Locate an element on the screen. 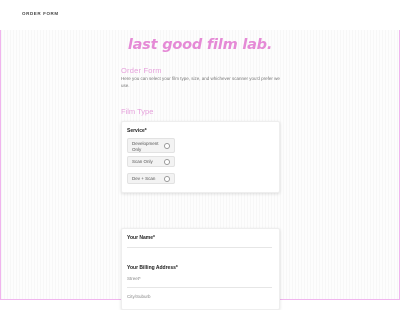 Image resolution: width=400 pixels, height=310 pixels. service-option-scan-only: Scan Only is located at coordinates (151, 161).